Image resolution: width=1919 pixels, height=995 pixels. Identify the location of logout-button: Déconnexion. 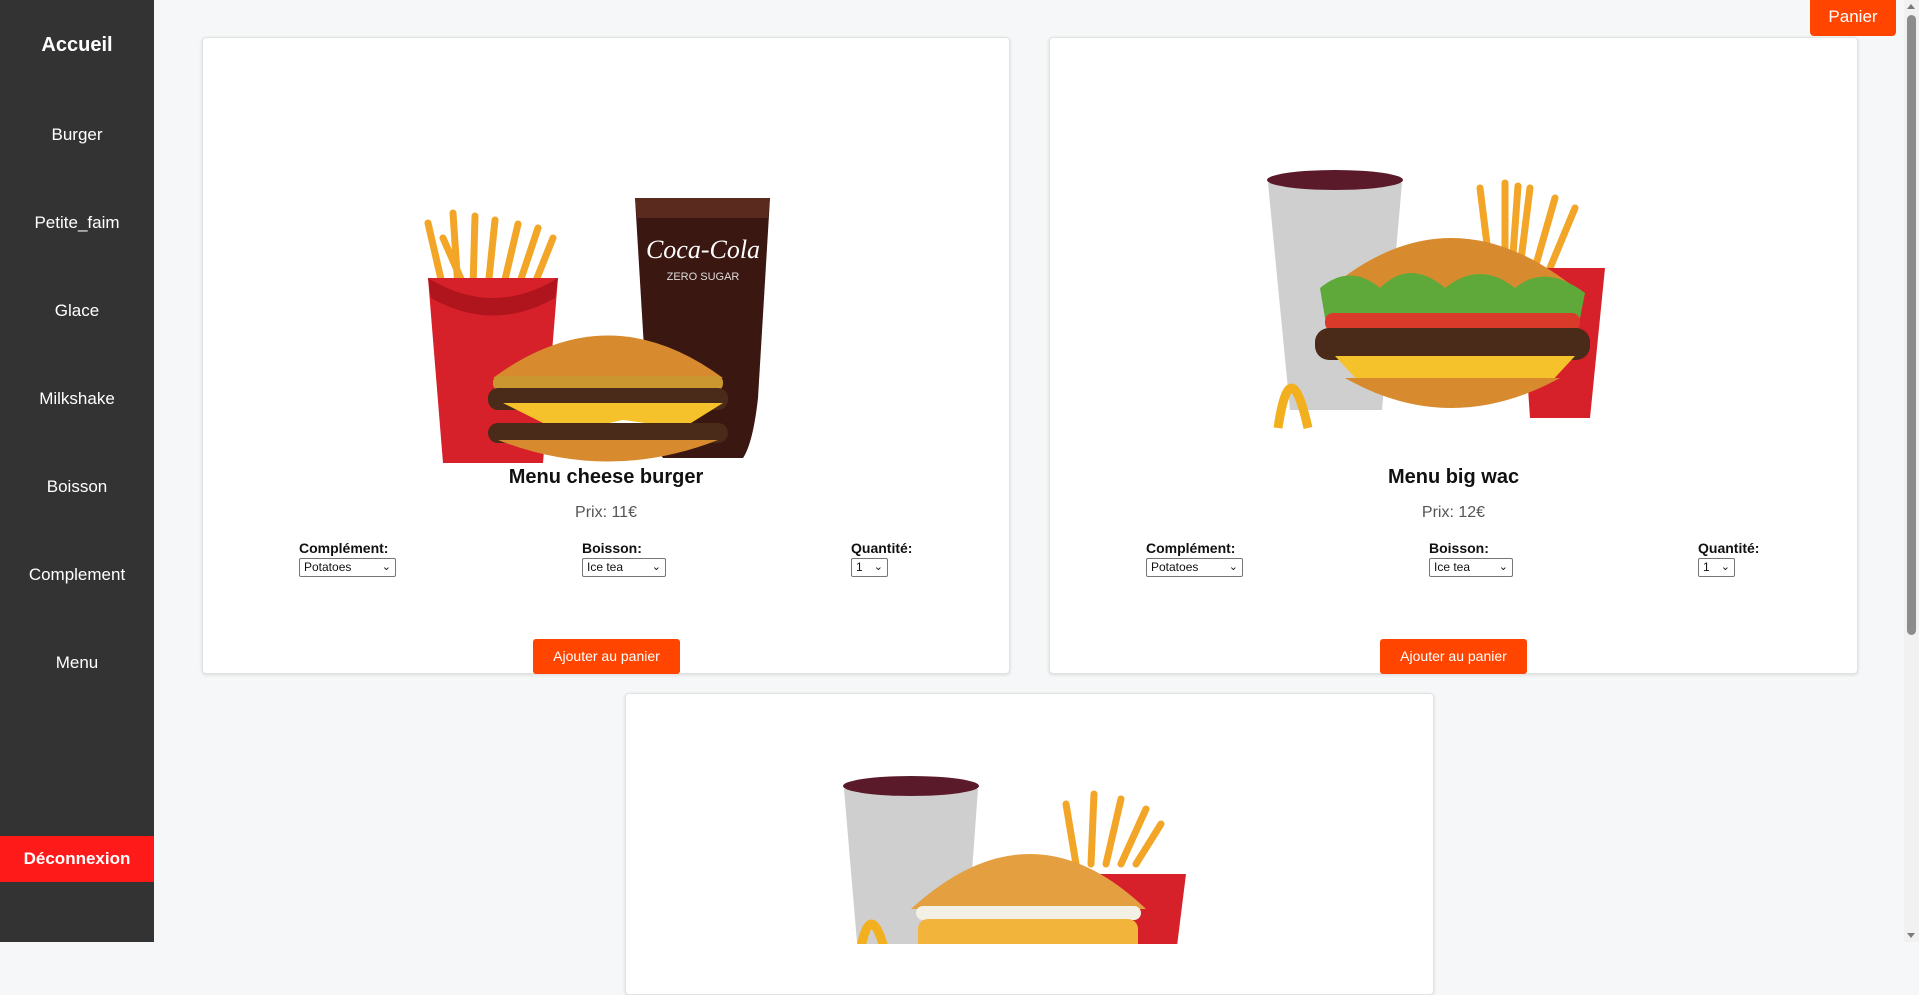
(77, 859).